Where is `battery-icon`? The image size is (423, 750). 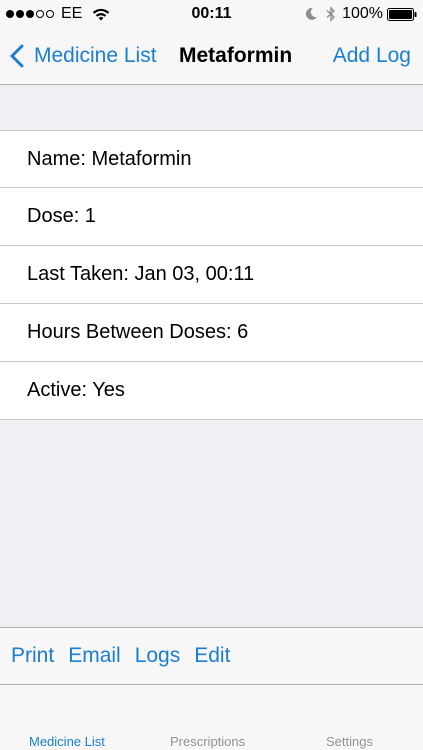 battery-icon is located at coordinates (402, 14).